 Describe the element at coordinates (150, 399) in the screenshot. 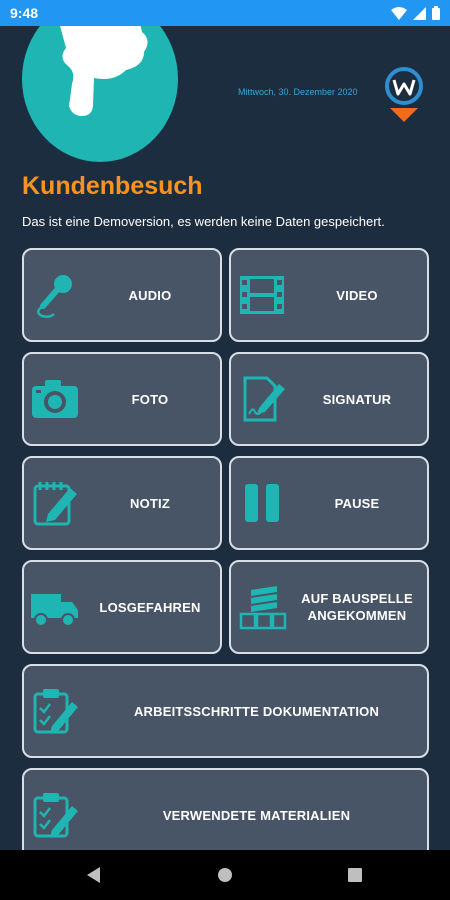

I see `photo-label: FOTO` at that location.